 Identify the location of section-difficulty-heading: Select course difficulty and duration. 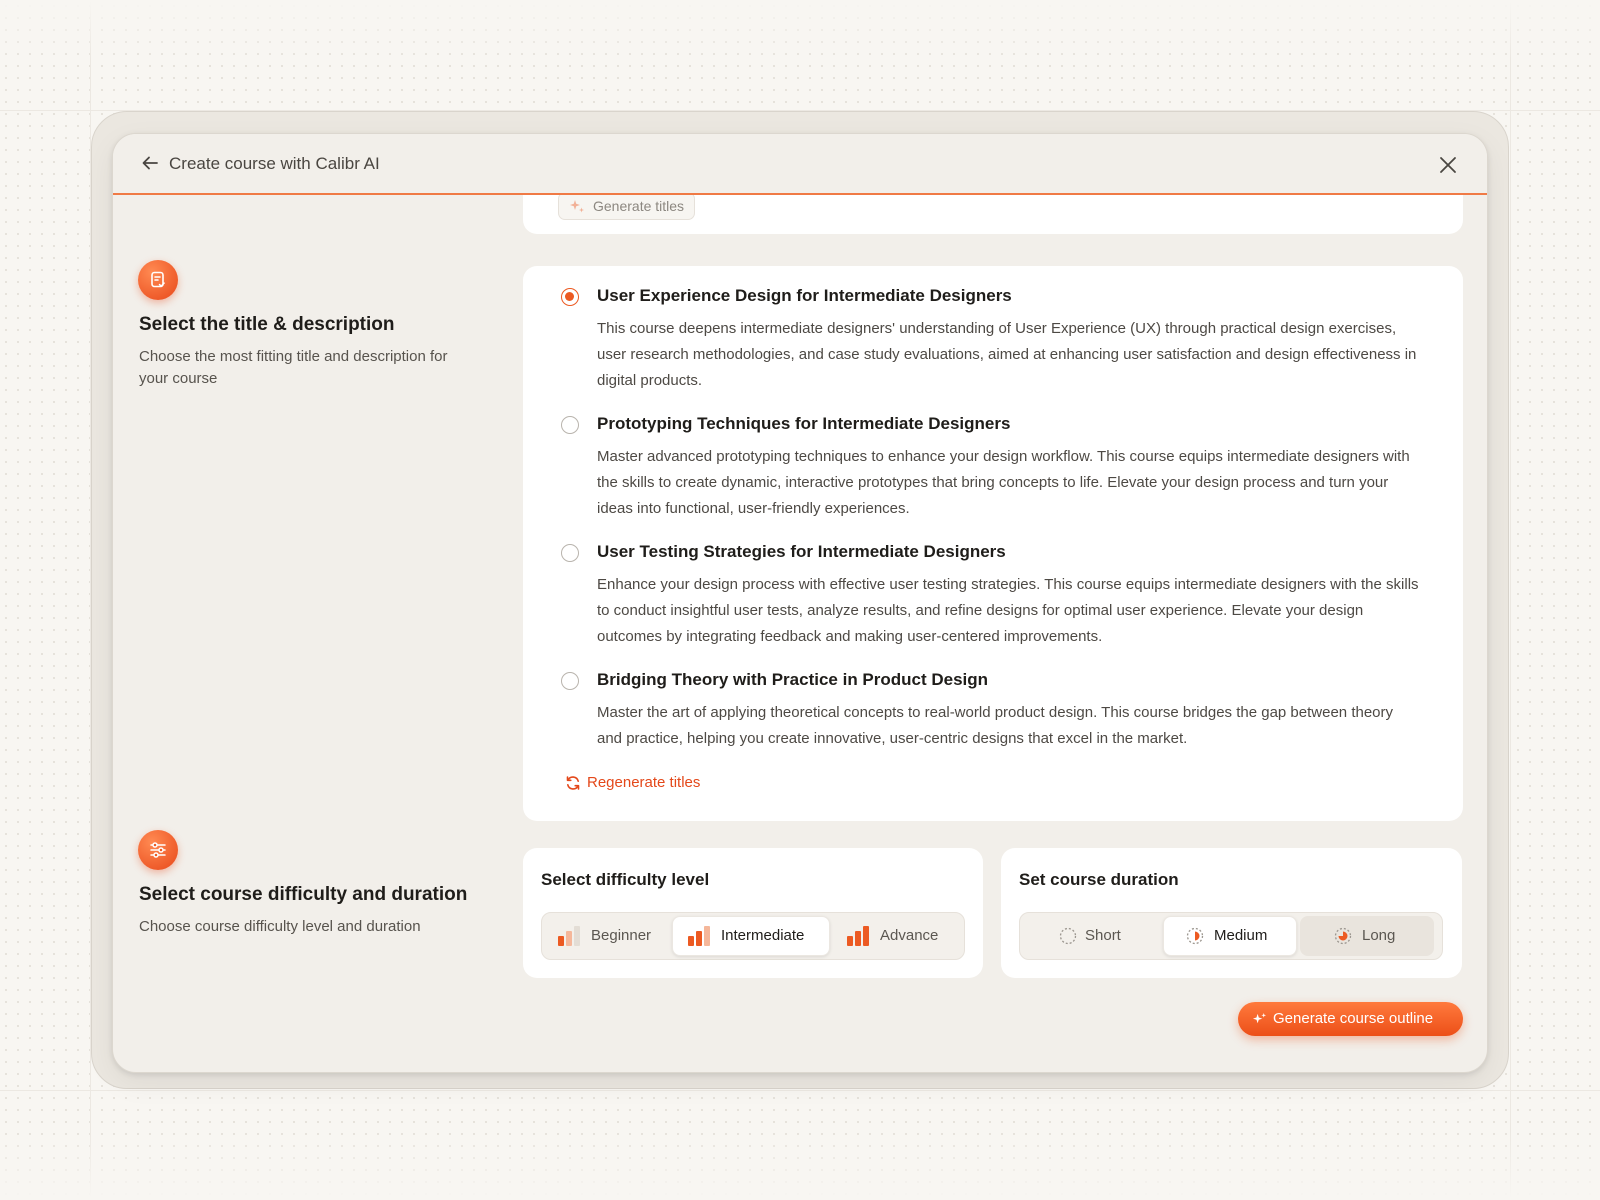
(303, 894).